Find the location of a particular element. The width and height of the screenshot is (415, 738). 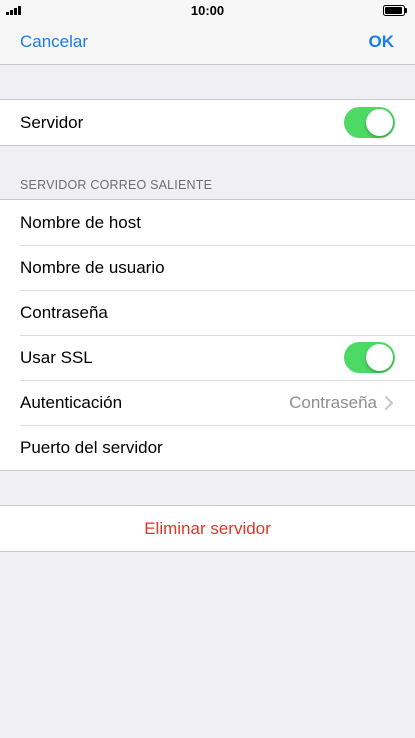

delete-server-button: Eliminar servidor is located at coordinates (207, 528).